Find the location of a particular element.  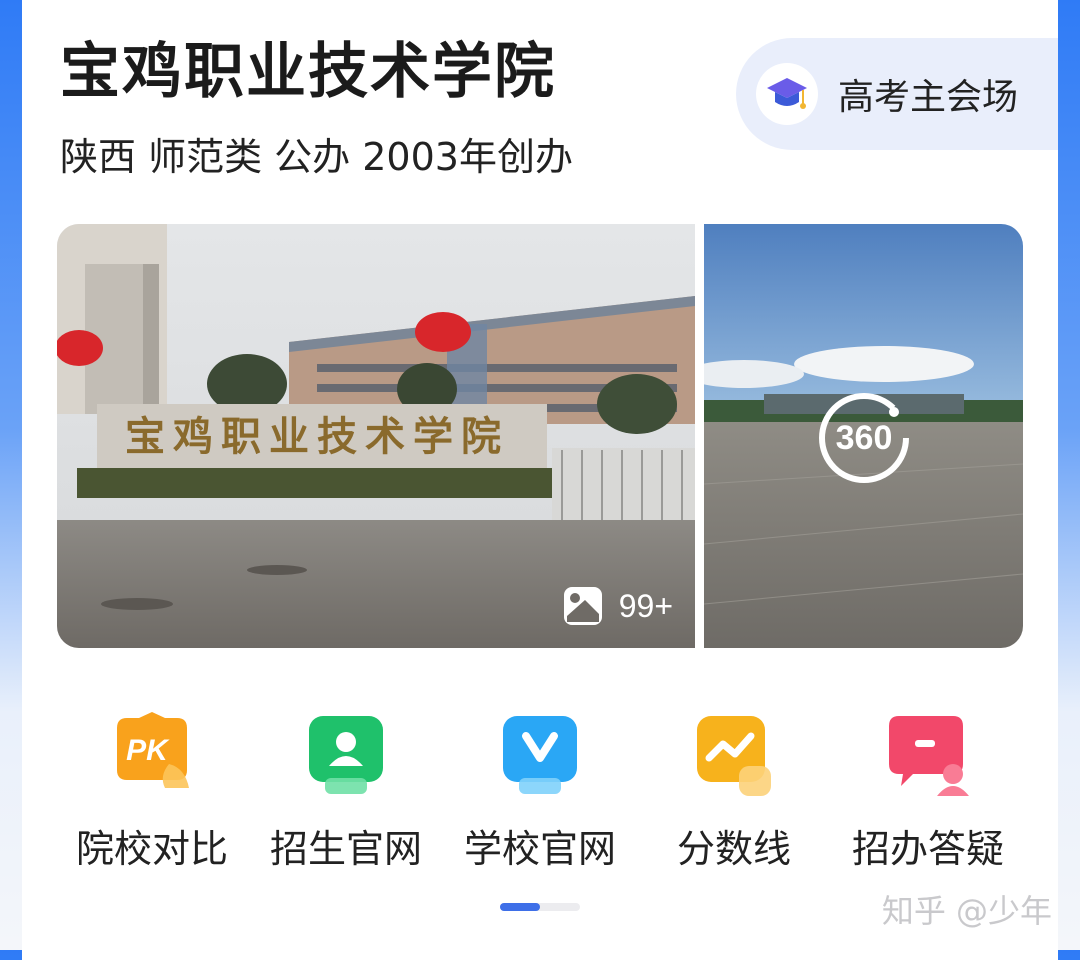

school-name: 宝鸡职业技术学院 is located at coordinates (308, 72).